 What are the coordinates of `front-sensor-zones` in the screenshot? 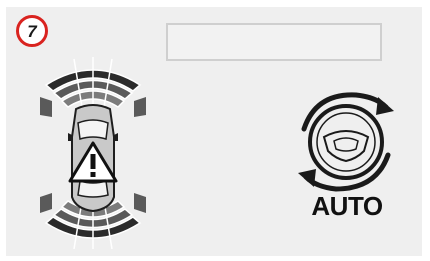 It's located at (93, 82).